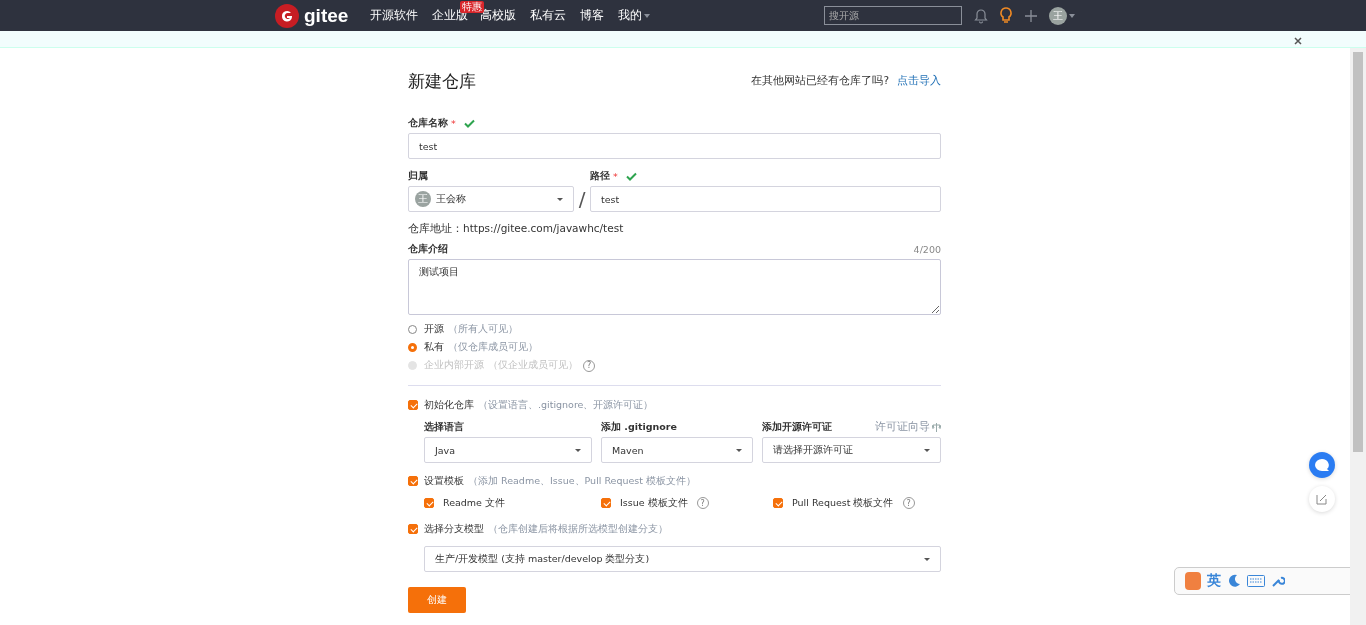 The image size is (1366, 625). Describe the element at coordinates (516, 229) in the screenshot. I see `repo-url-text: 仓库地址：https://gitee.com/javawhc/test` at that location.